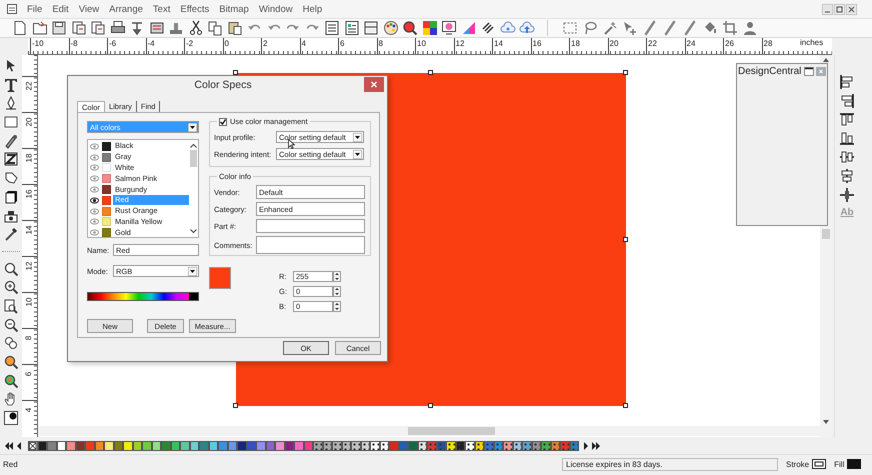  I want to click on minimize-button, so click(827, 9).